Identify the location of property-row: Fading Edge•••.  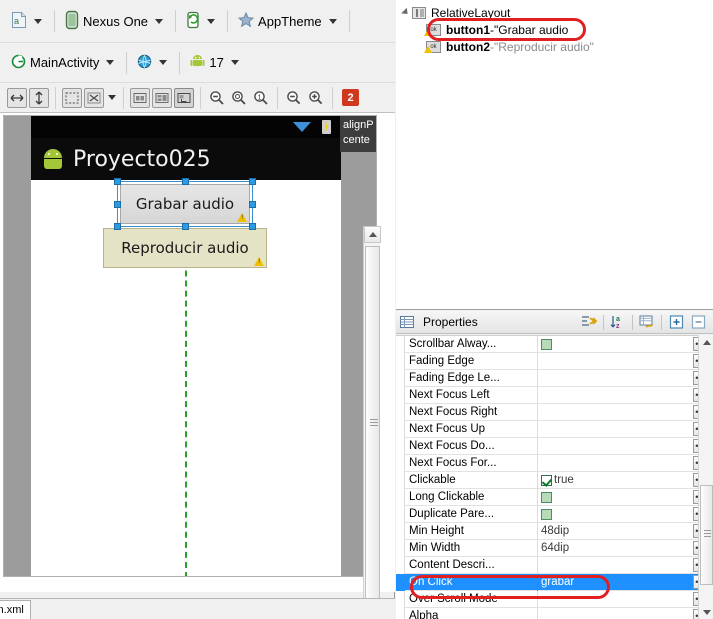
(554, 361).